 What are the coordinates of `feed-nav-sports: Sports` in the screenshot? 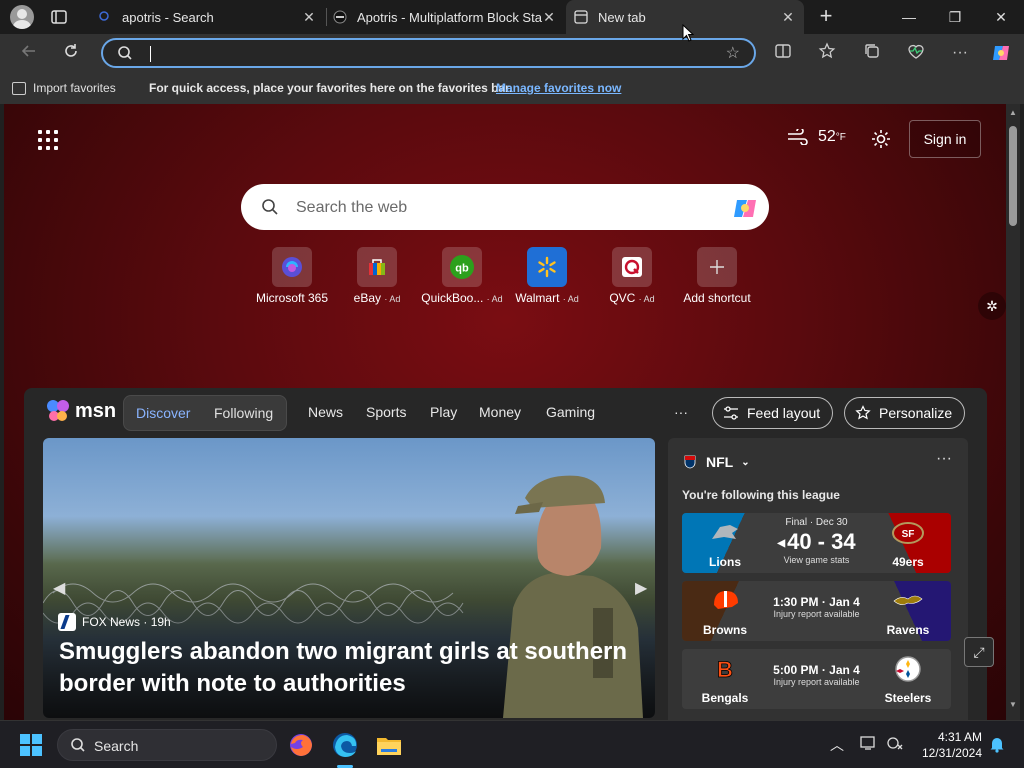 It's located at (386, 412).